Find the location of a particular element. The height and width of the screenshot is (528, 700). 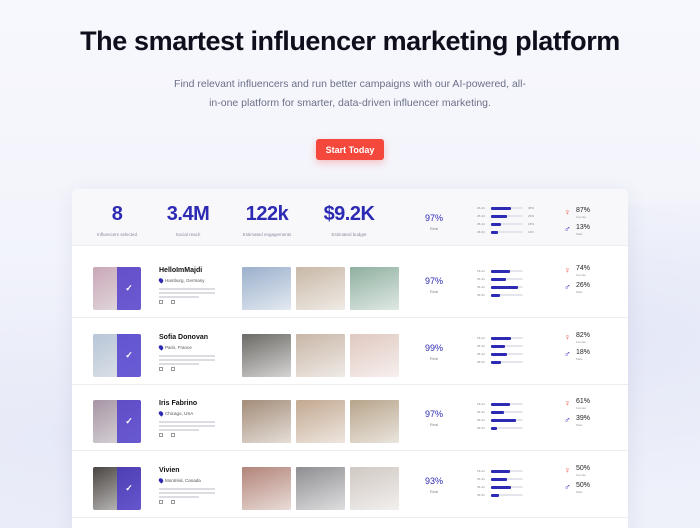

male-share: ♂ 13% Male is located at coordinates (584, 232).